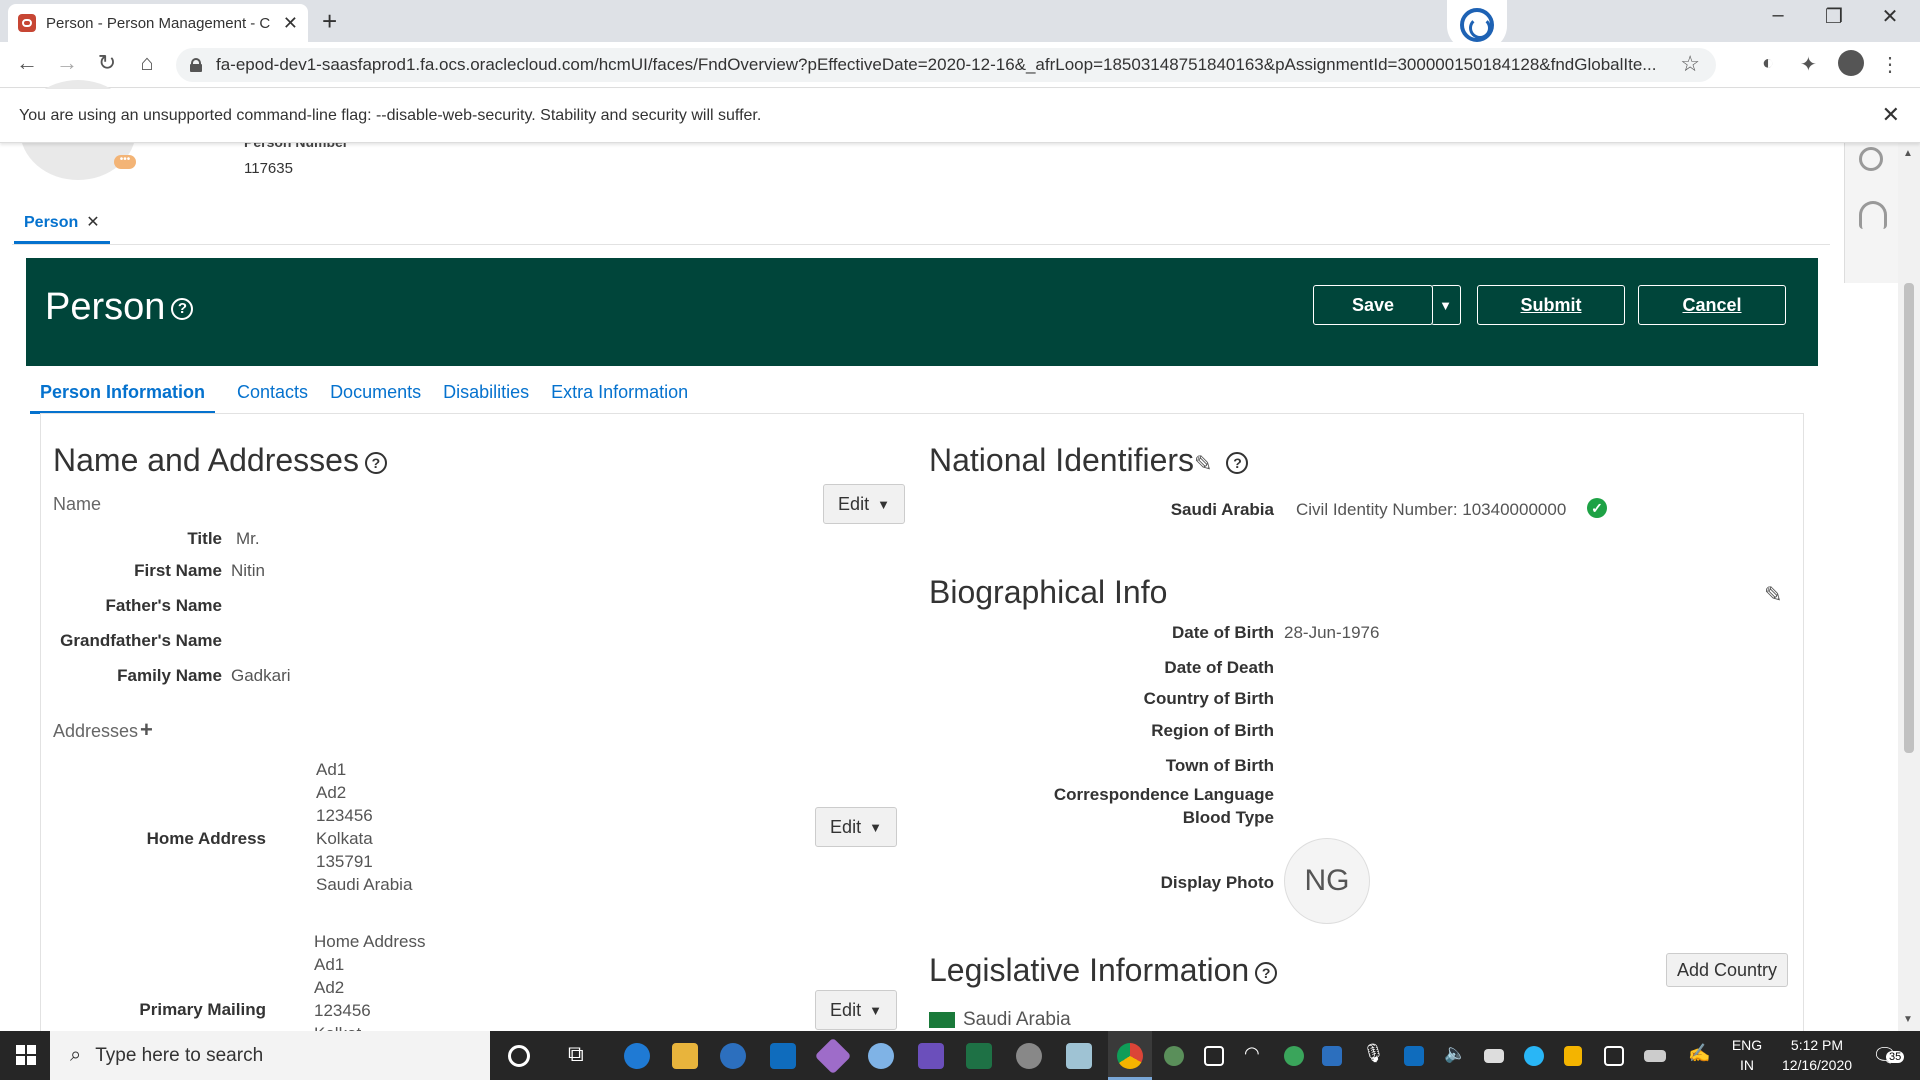  I want to click on security-icon, so click(1573, 1056).